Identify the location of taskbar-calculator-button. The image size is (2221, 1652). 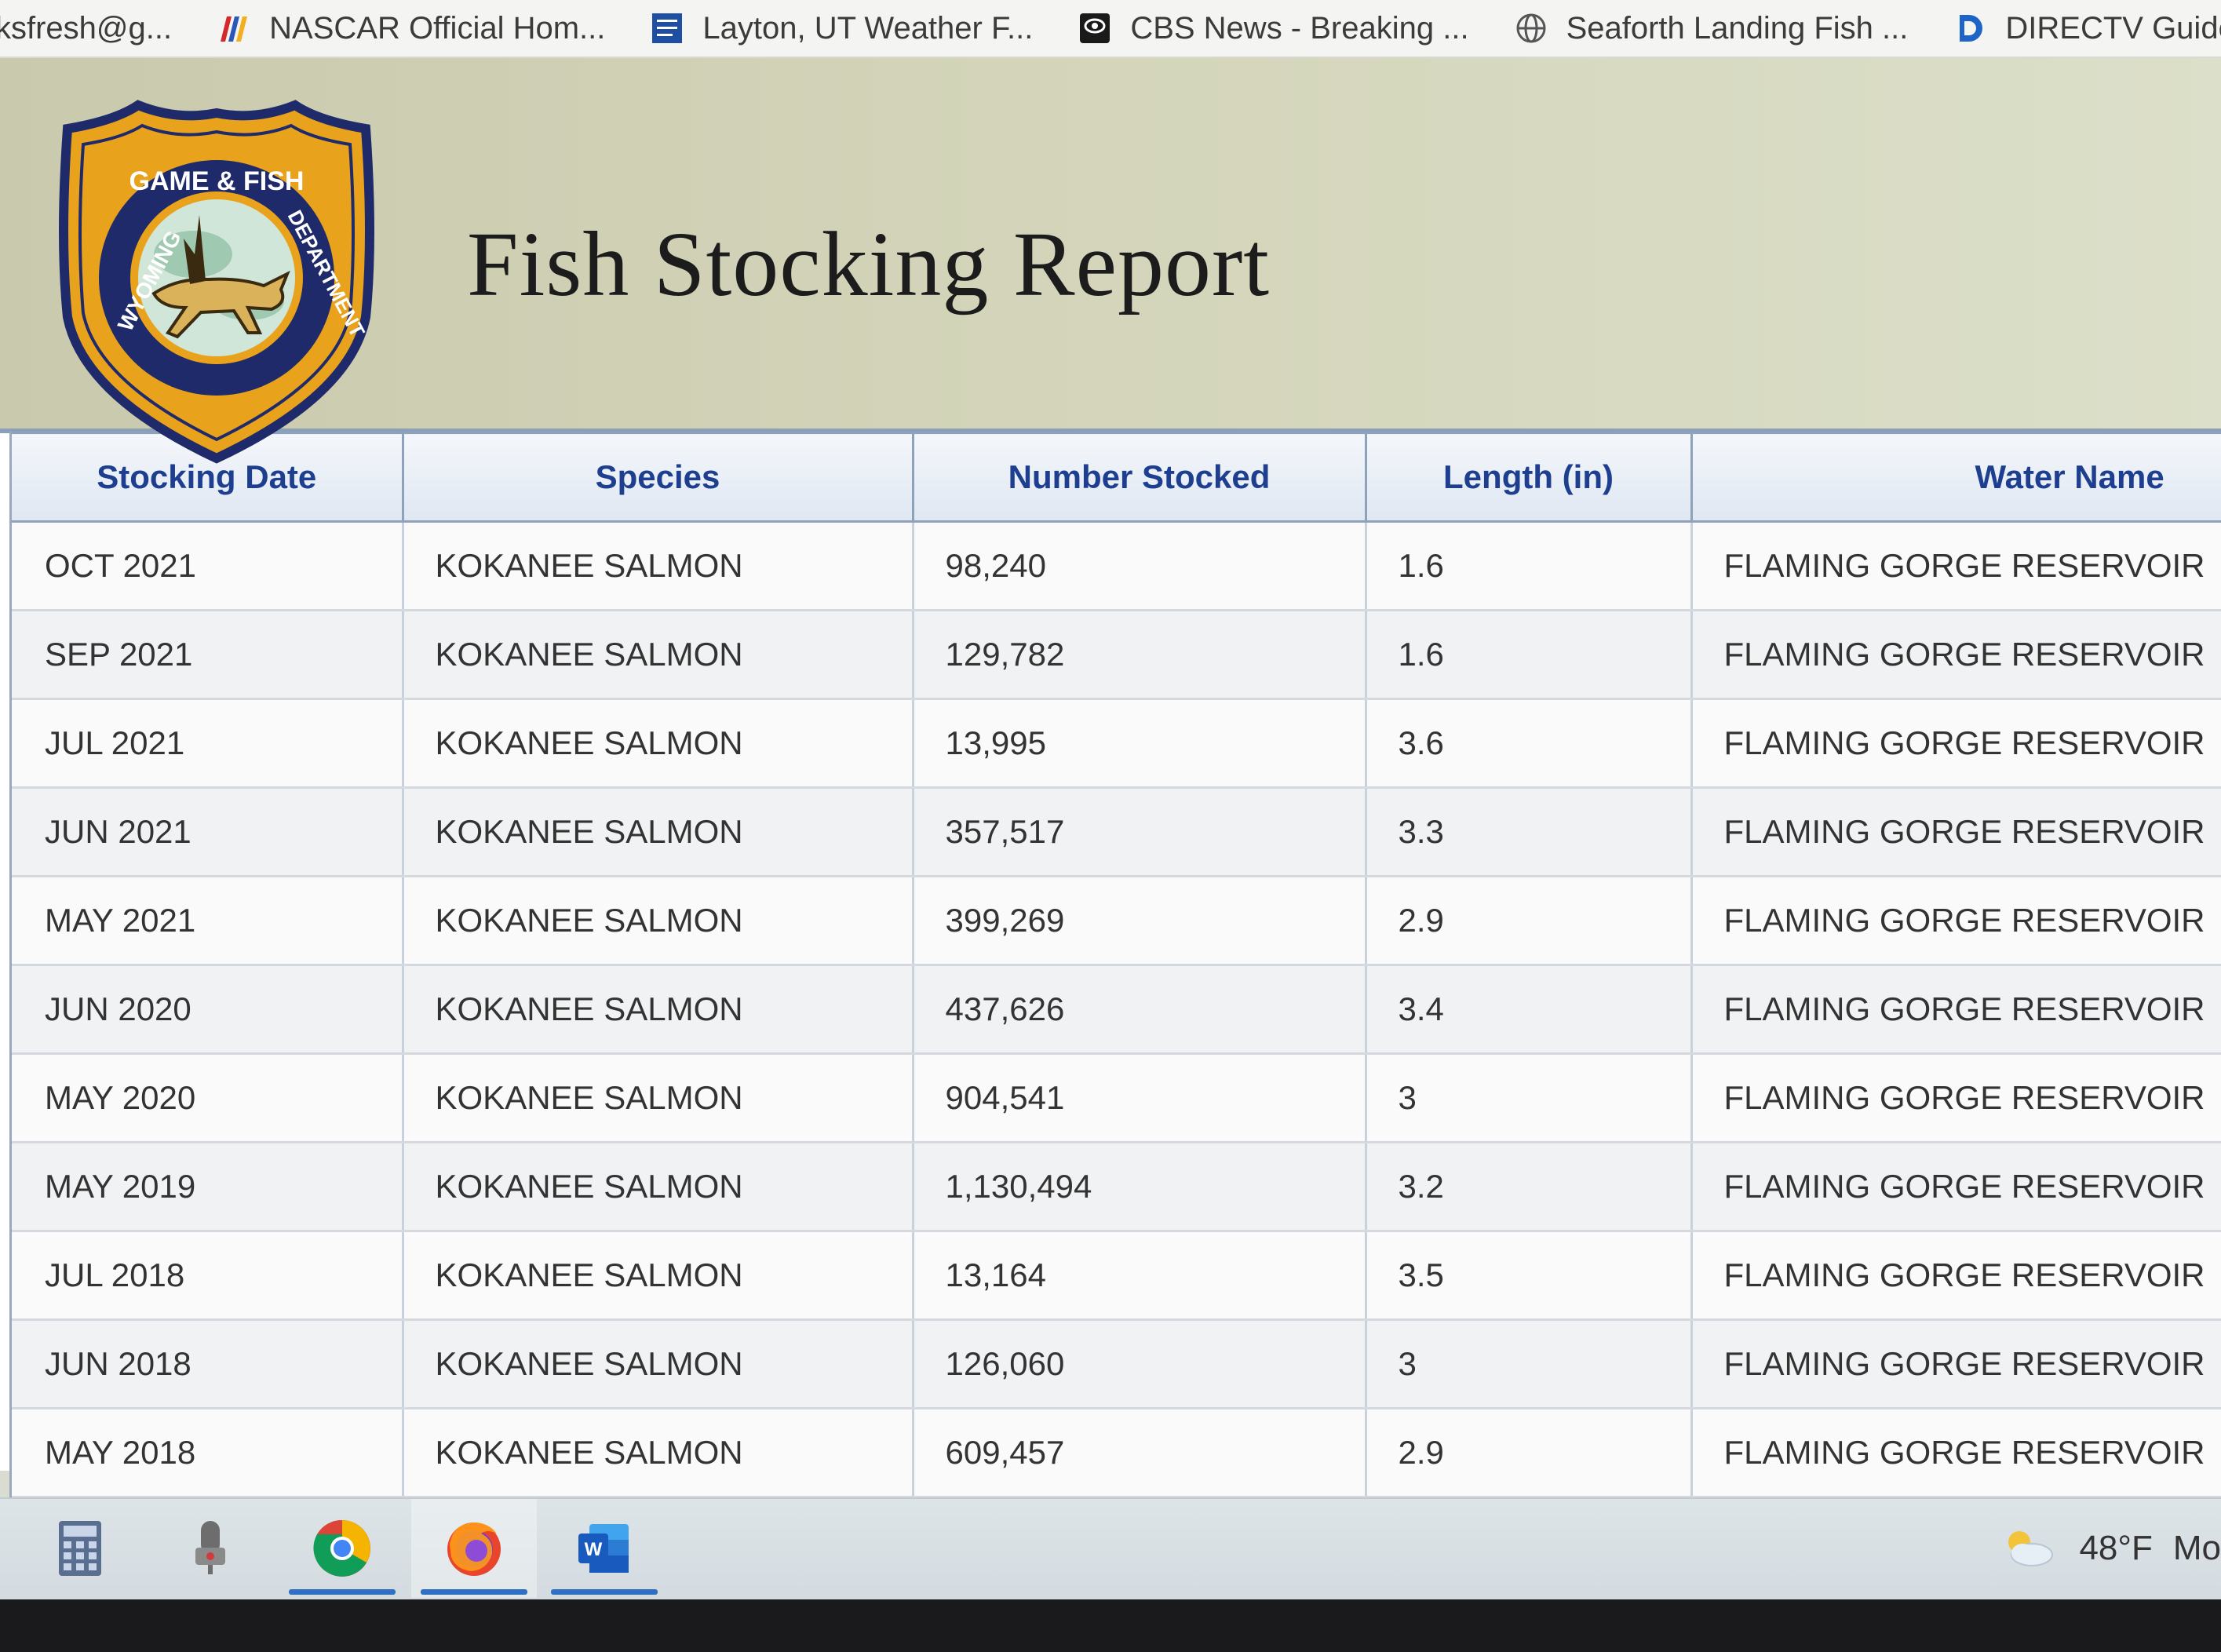
(80, 1548).